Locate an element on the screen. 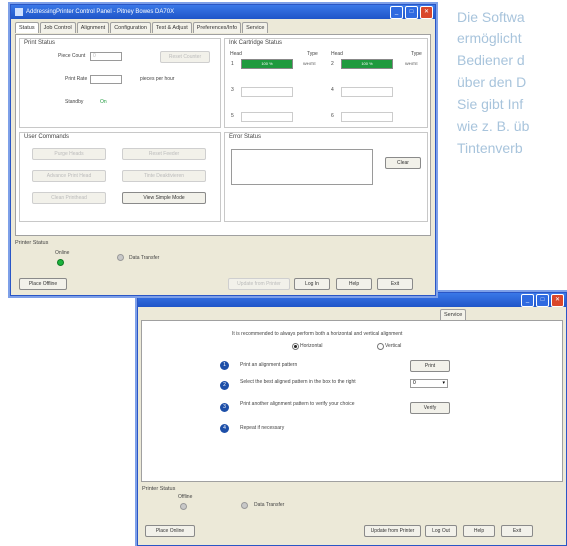 This screenshot has width=567, height=546. view-simple-mode-button: View Simple Mode is located at coordinates (164, 198).